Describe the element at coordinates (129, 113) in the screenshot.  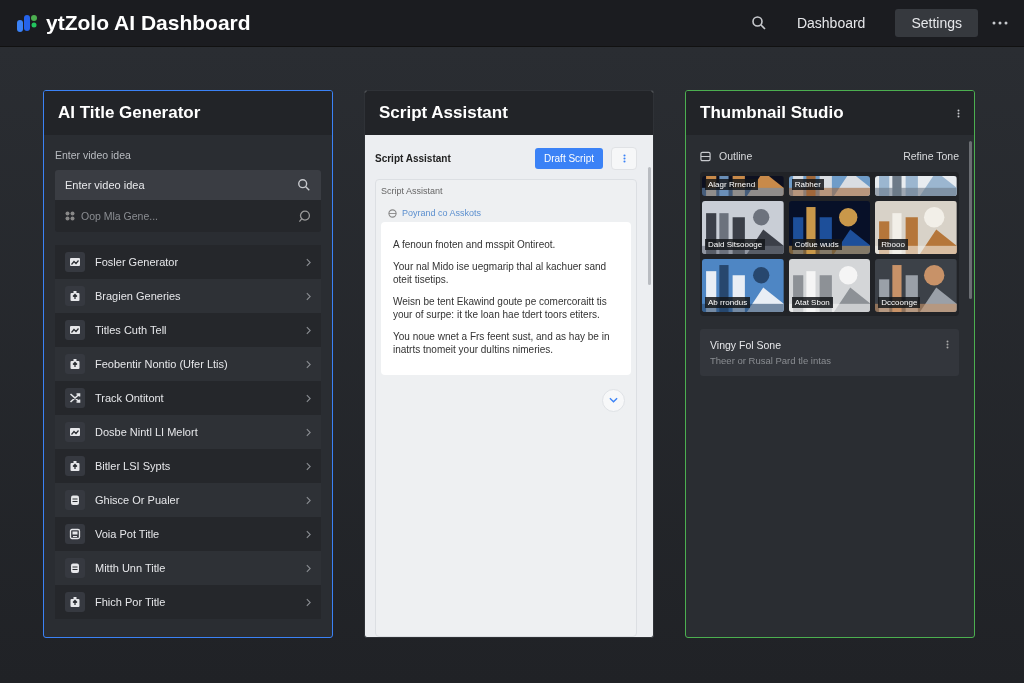
I see `panel-title: AI Title Generator` at that location.